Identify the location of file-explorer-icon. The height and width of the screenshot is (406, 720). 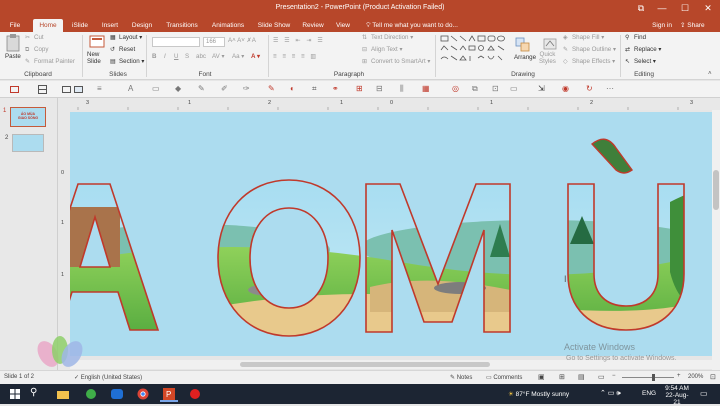
(63, 394).